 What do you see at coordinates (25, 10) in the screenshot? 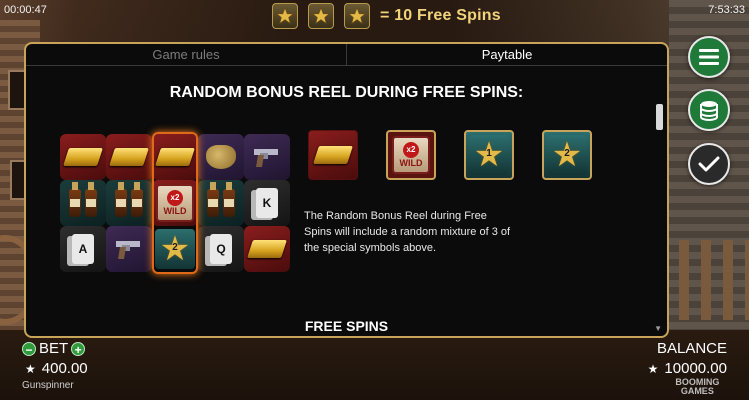
I see `session-timer: 00:00:47` at bounding box center [25, 10].